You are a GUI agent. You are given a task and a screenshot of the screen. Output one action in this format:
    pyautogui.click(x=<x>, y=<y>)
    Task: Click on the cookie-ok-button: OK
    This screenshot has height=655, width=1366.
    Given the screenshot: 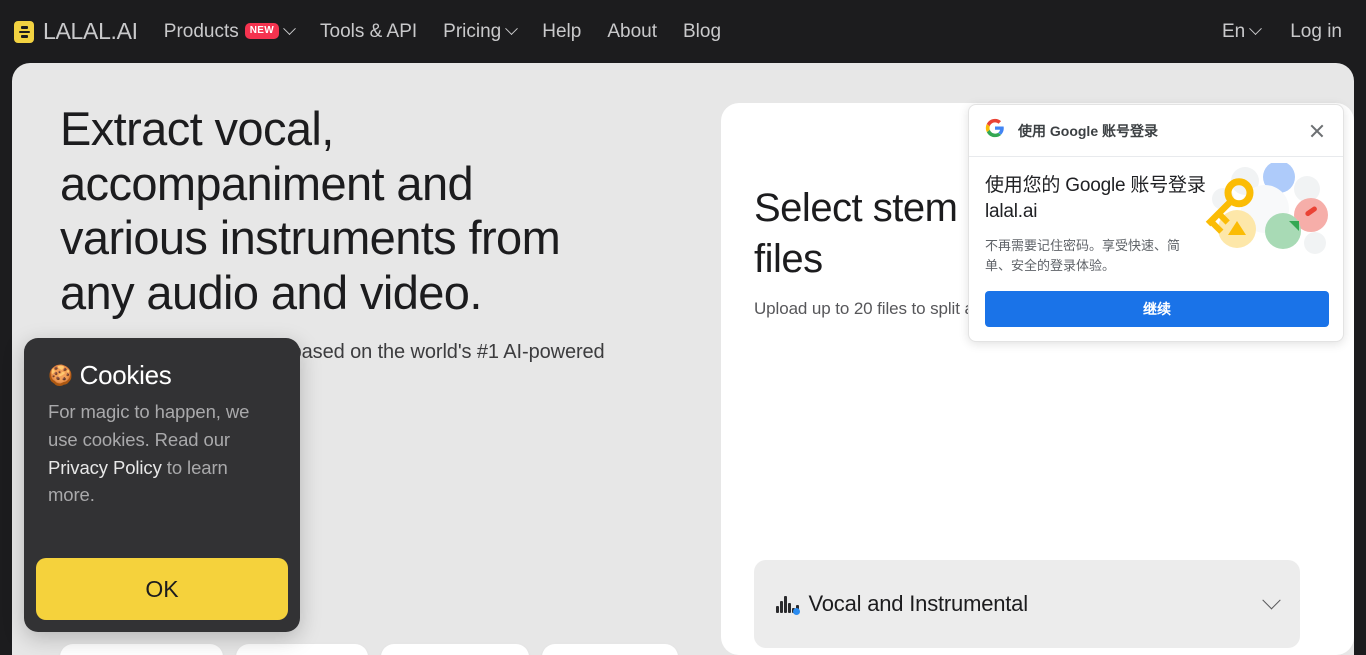 What is the action you would take?
    pyautogui.click(x=162, y=589)
    